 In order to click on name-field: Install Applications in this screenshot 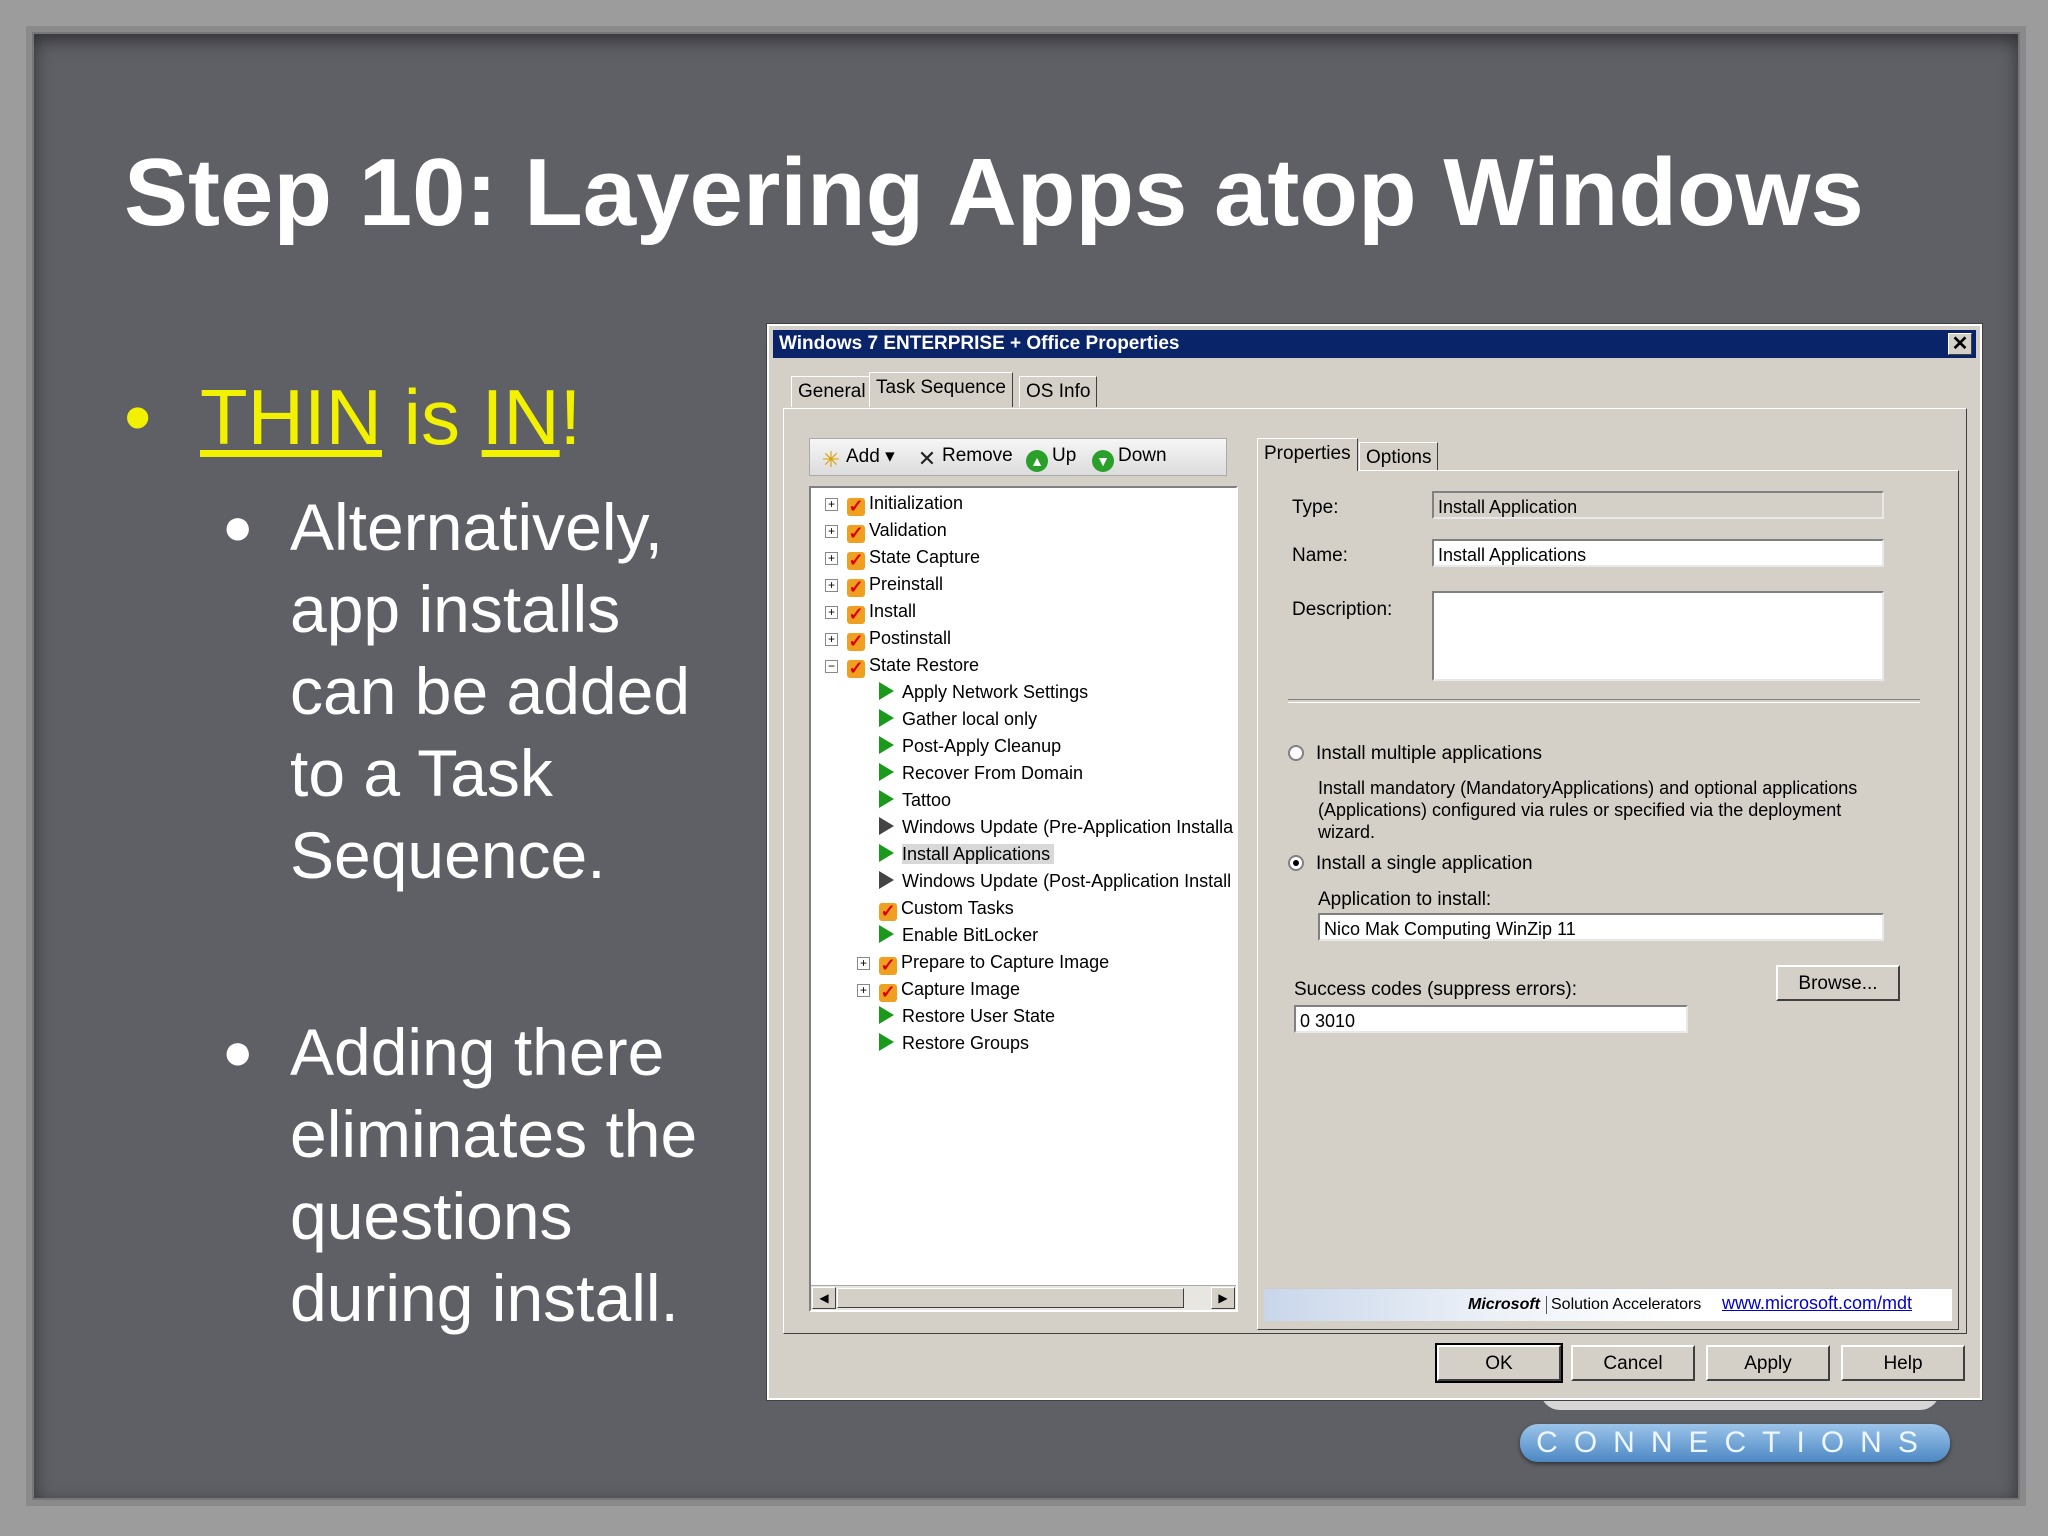, I will do `click(1658, 553)`.